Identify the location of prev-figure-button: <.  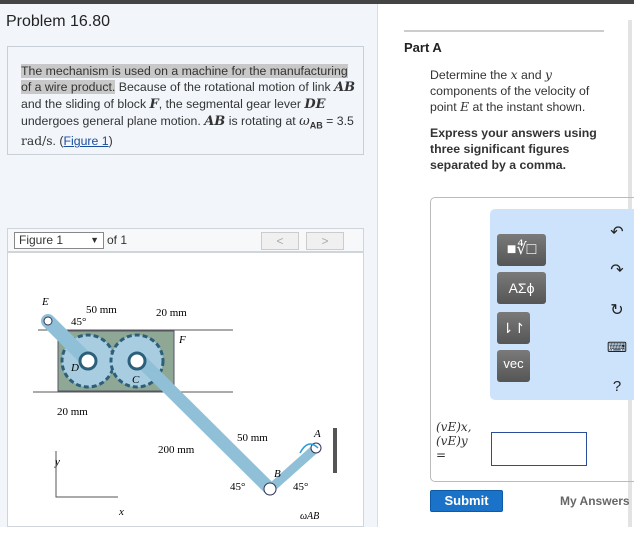
(280, 241).